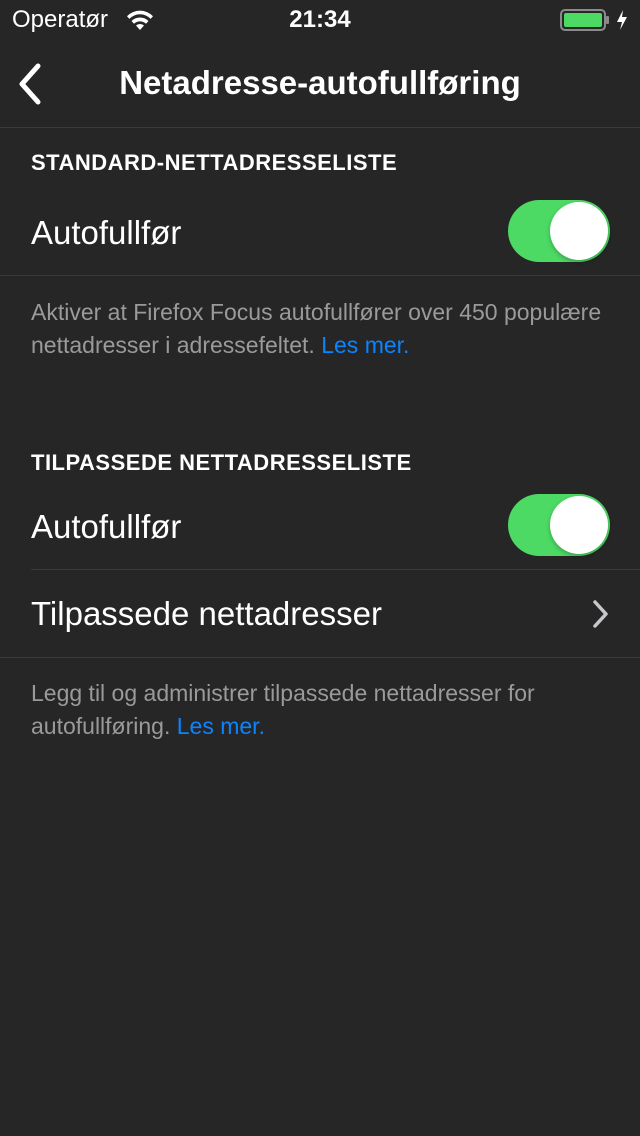  I want to click on navigation-bar: Netadresse-autofullføring, so click(320, 84).